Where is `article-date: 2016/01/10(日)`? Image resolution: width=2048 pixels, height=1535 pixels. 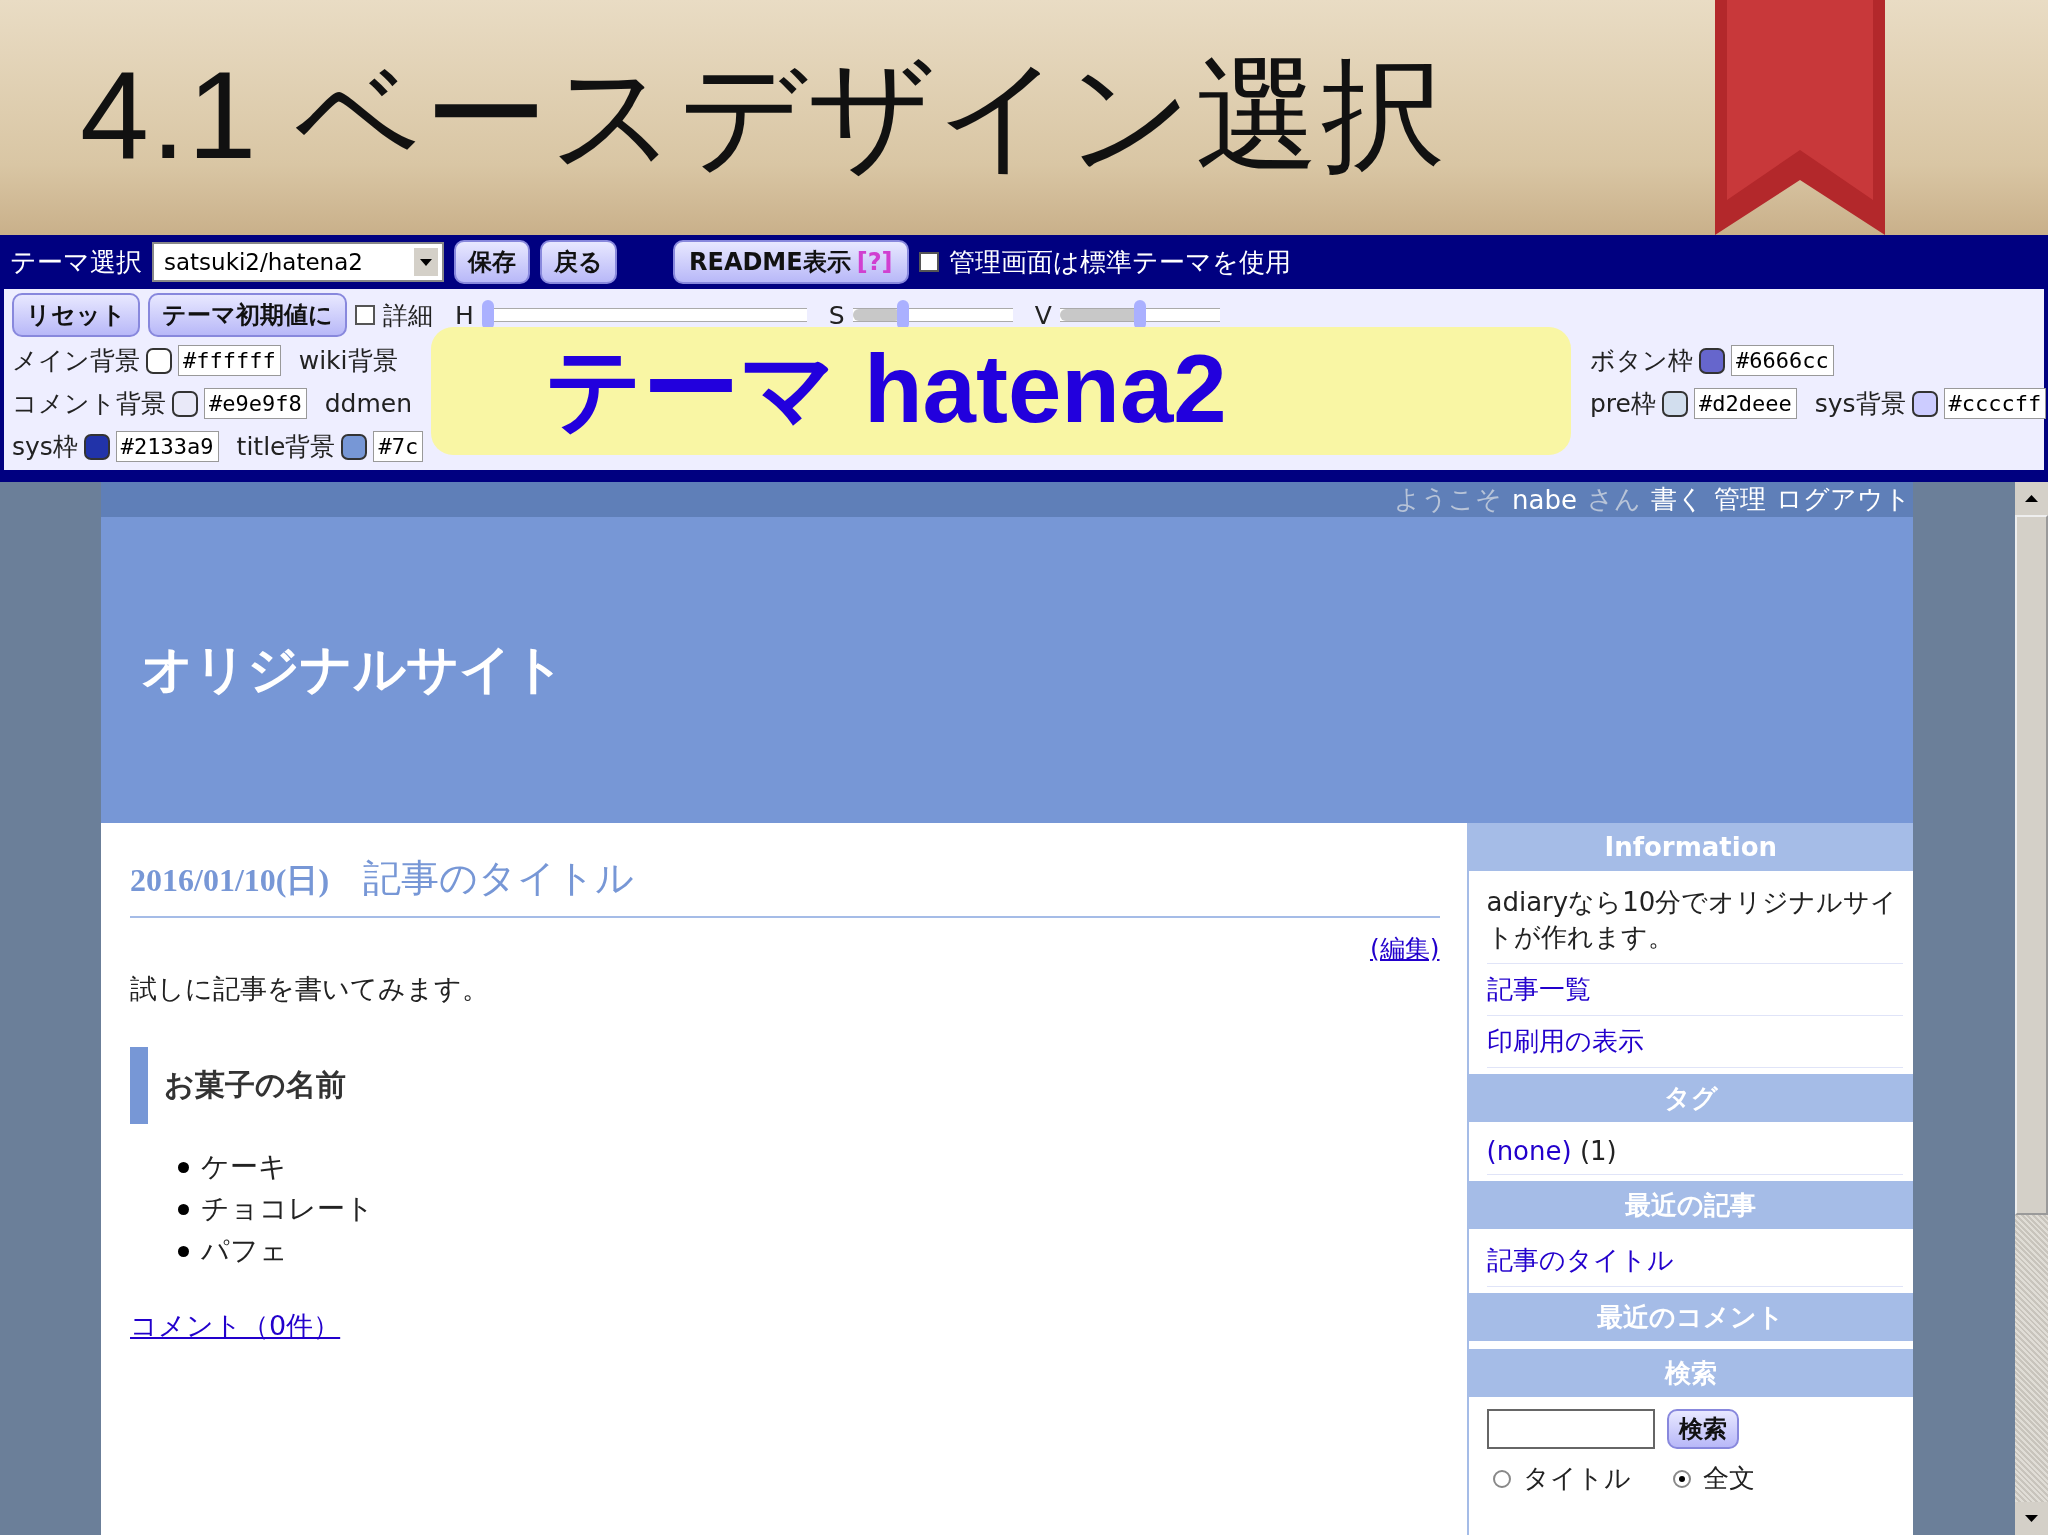 article-date: 2016/01/10(日) is located at coordinates (230, 880).